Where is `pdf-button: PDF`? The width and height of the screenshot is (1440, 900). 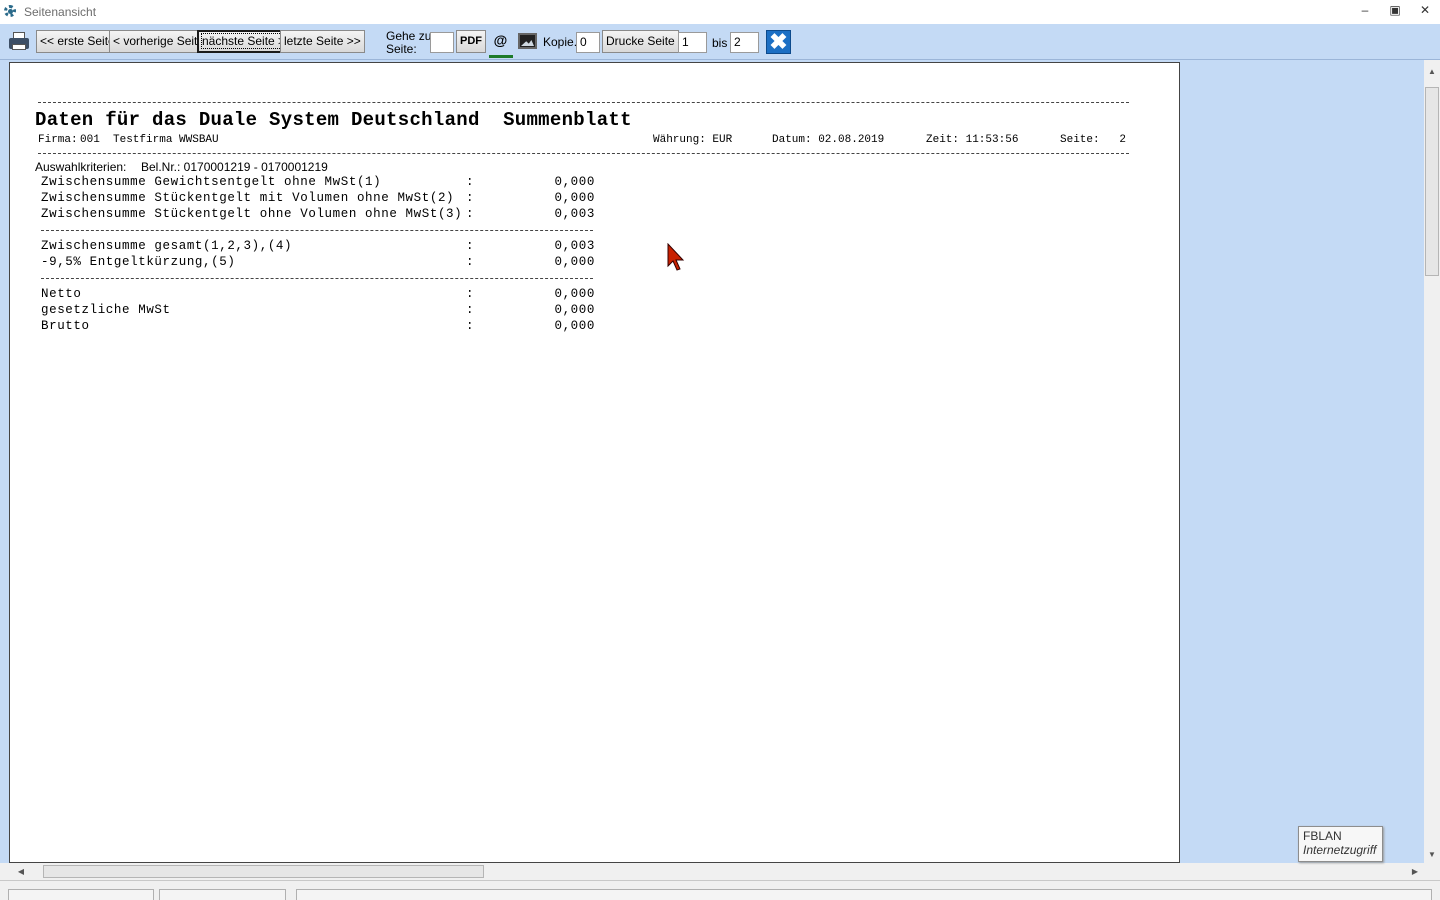
pdf-button: PDF is located at coordinates (471, 41).